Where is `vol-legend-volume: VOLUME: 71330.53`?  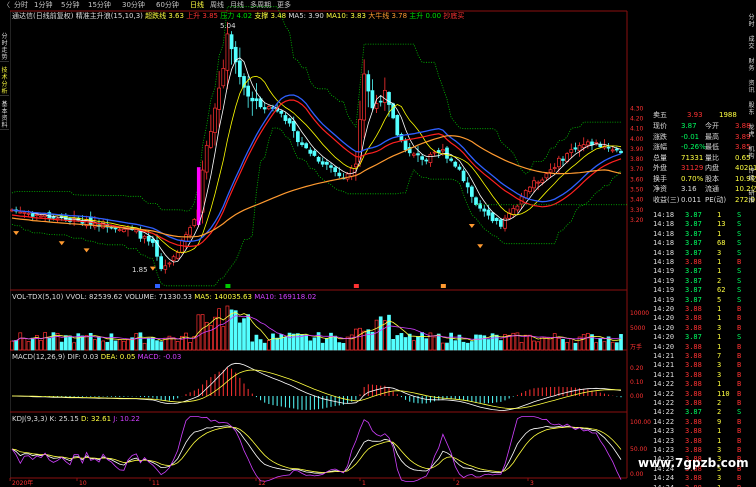
vol-legend-volume: VOLUME: 71330.53 is located at coordinates (158, 297).